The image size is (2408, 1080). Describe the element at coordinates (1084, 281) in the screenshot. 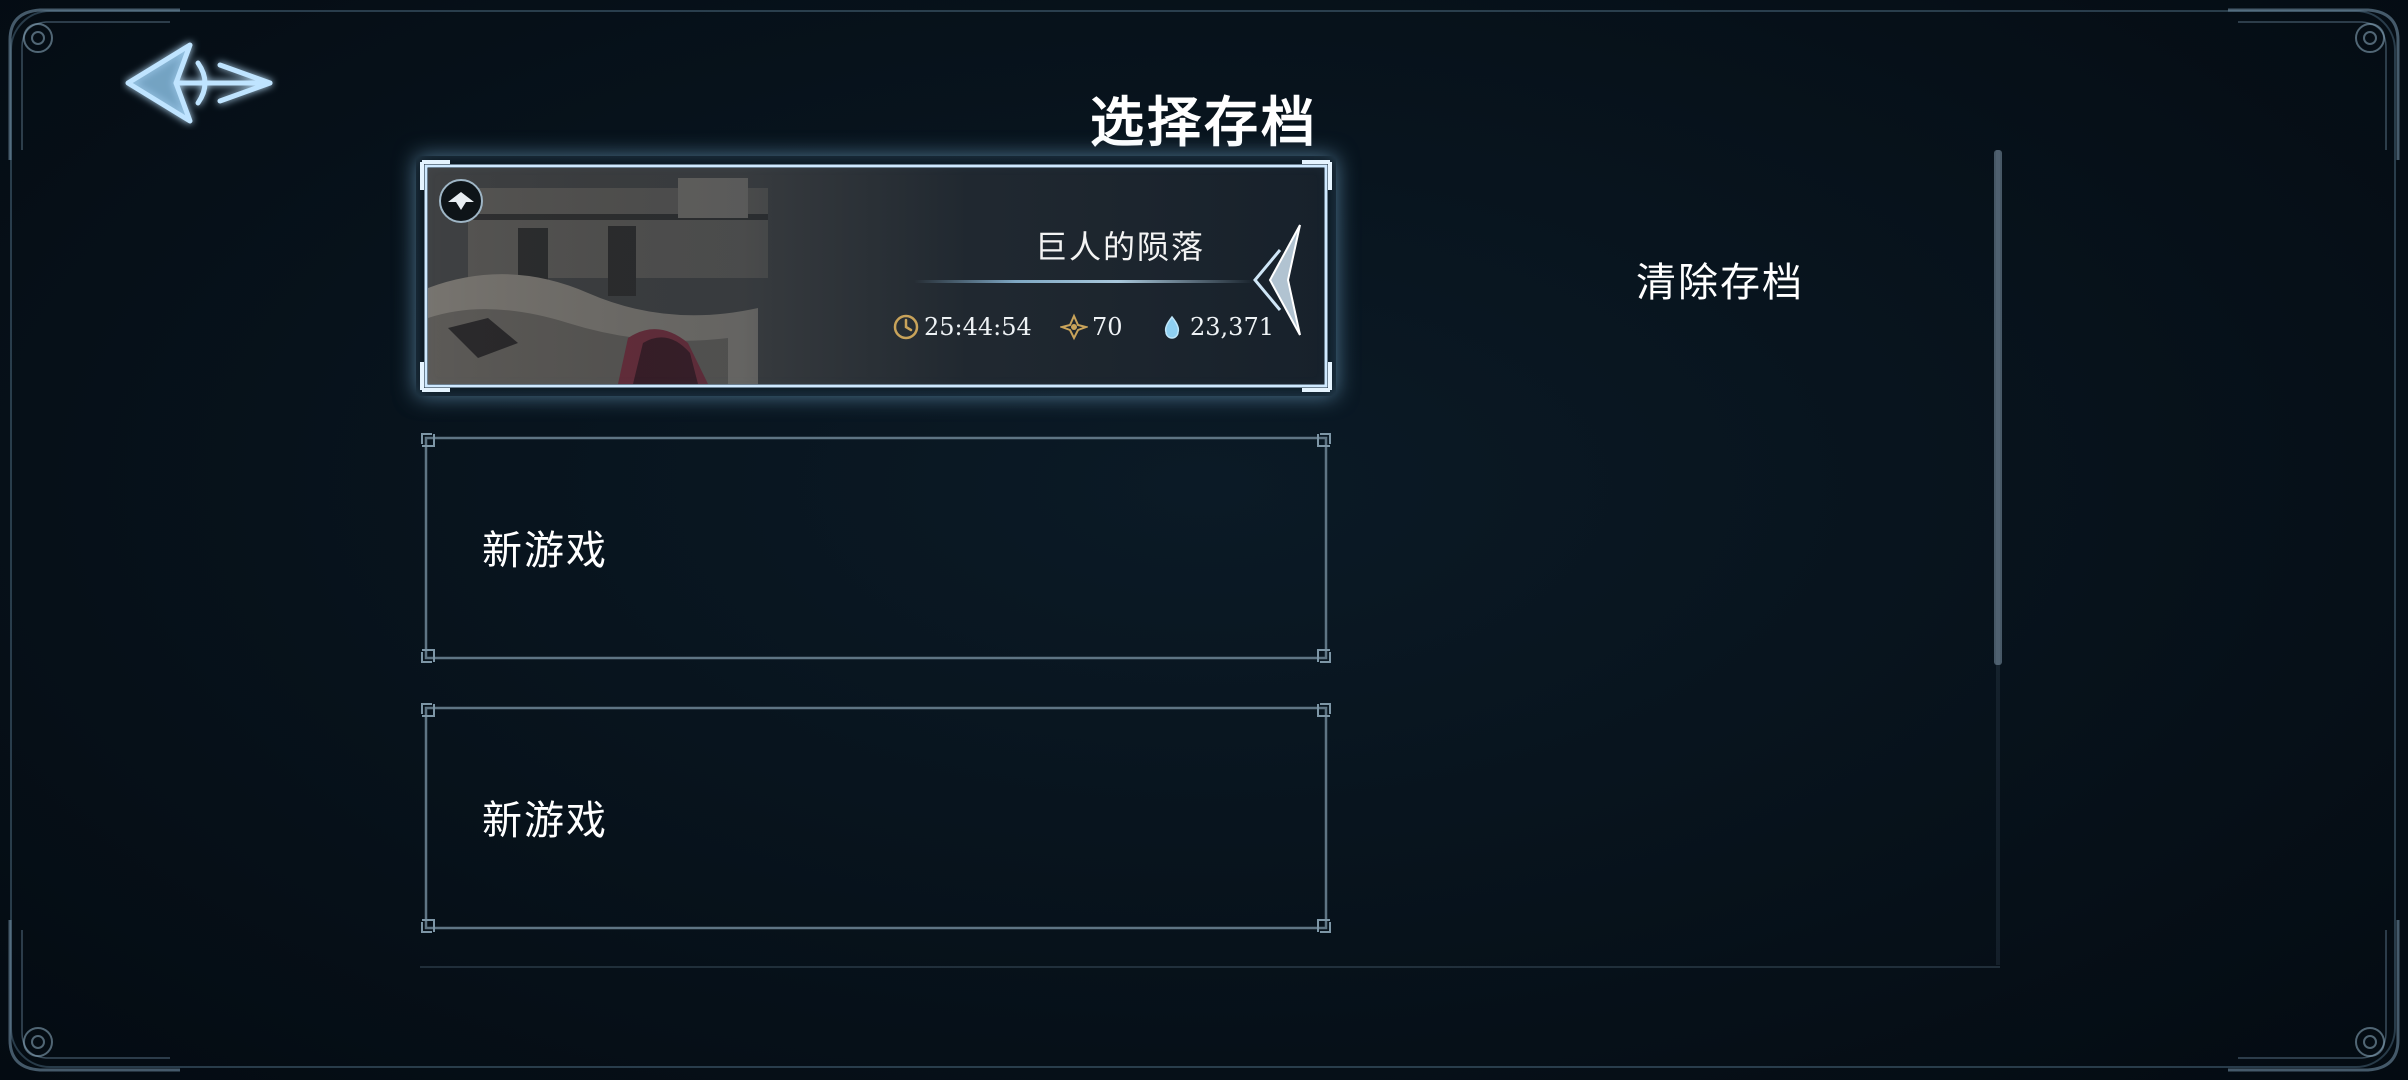

I see `chapter-divider` at that location.